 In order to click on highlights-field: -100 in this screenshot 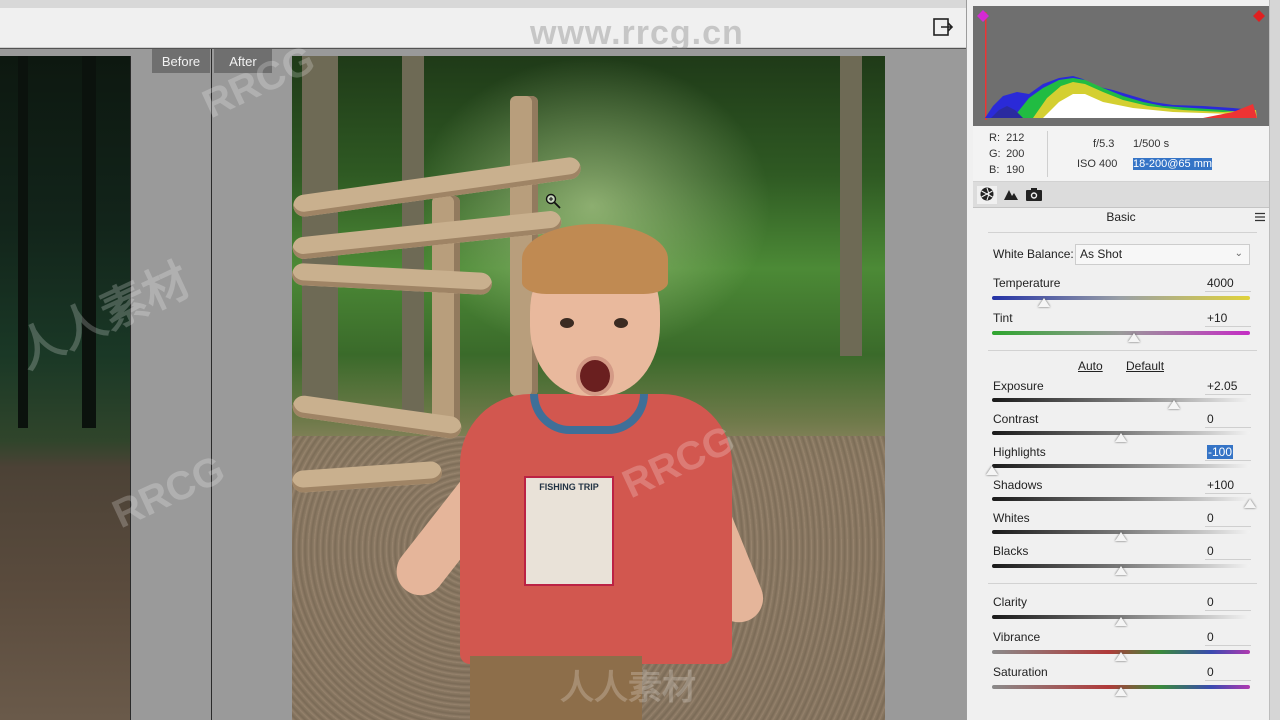, I will do `click(1228, 453)`.